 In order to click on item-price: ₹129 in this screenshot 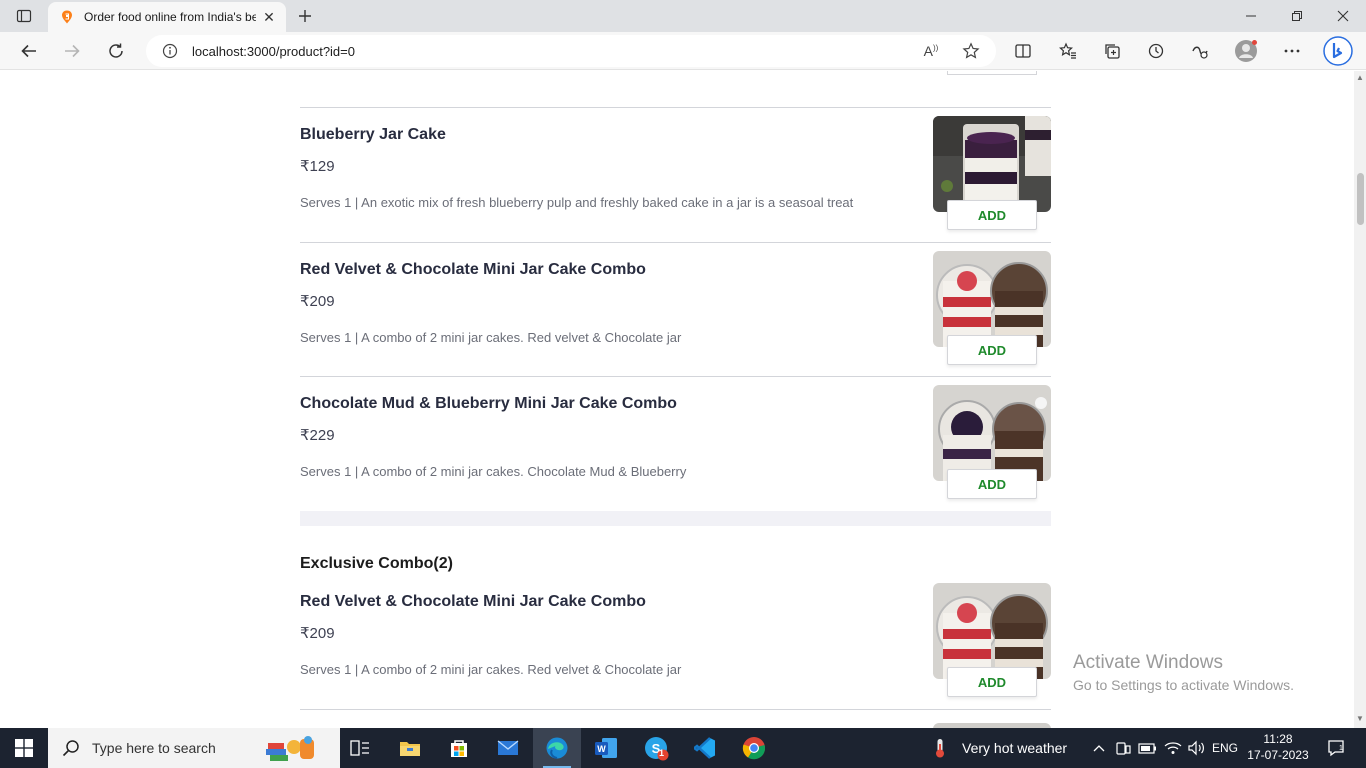, I will do `click(317, 166)`.